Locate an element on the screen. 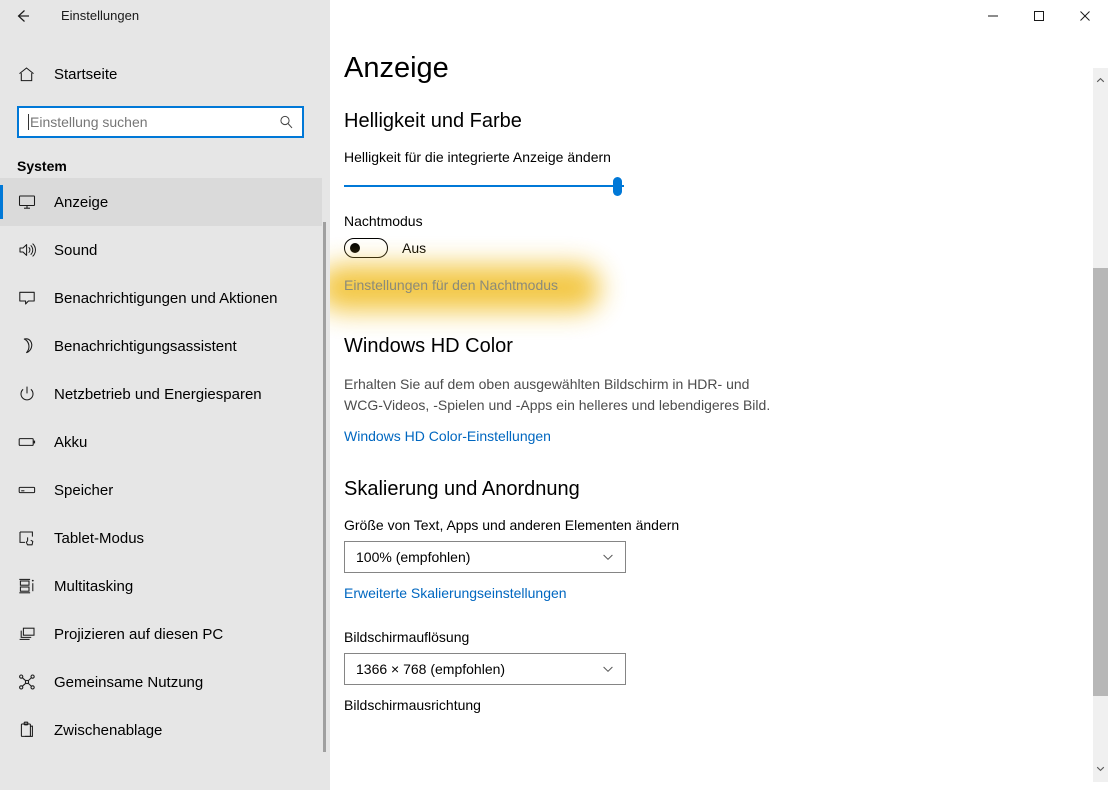 The height and width of the screenshot is (790, 1108). home-icon is located at coordinates (31, 74).